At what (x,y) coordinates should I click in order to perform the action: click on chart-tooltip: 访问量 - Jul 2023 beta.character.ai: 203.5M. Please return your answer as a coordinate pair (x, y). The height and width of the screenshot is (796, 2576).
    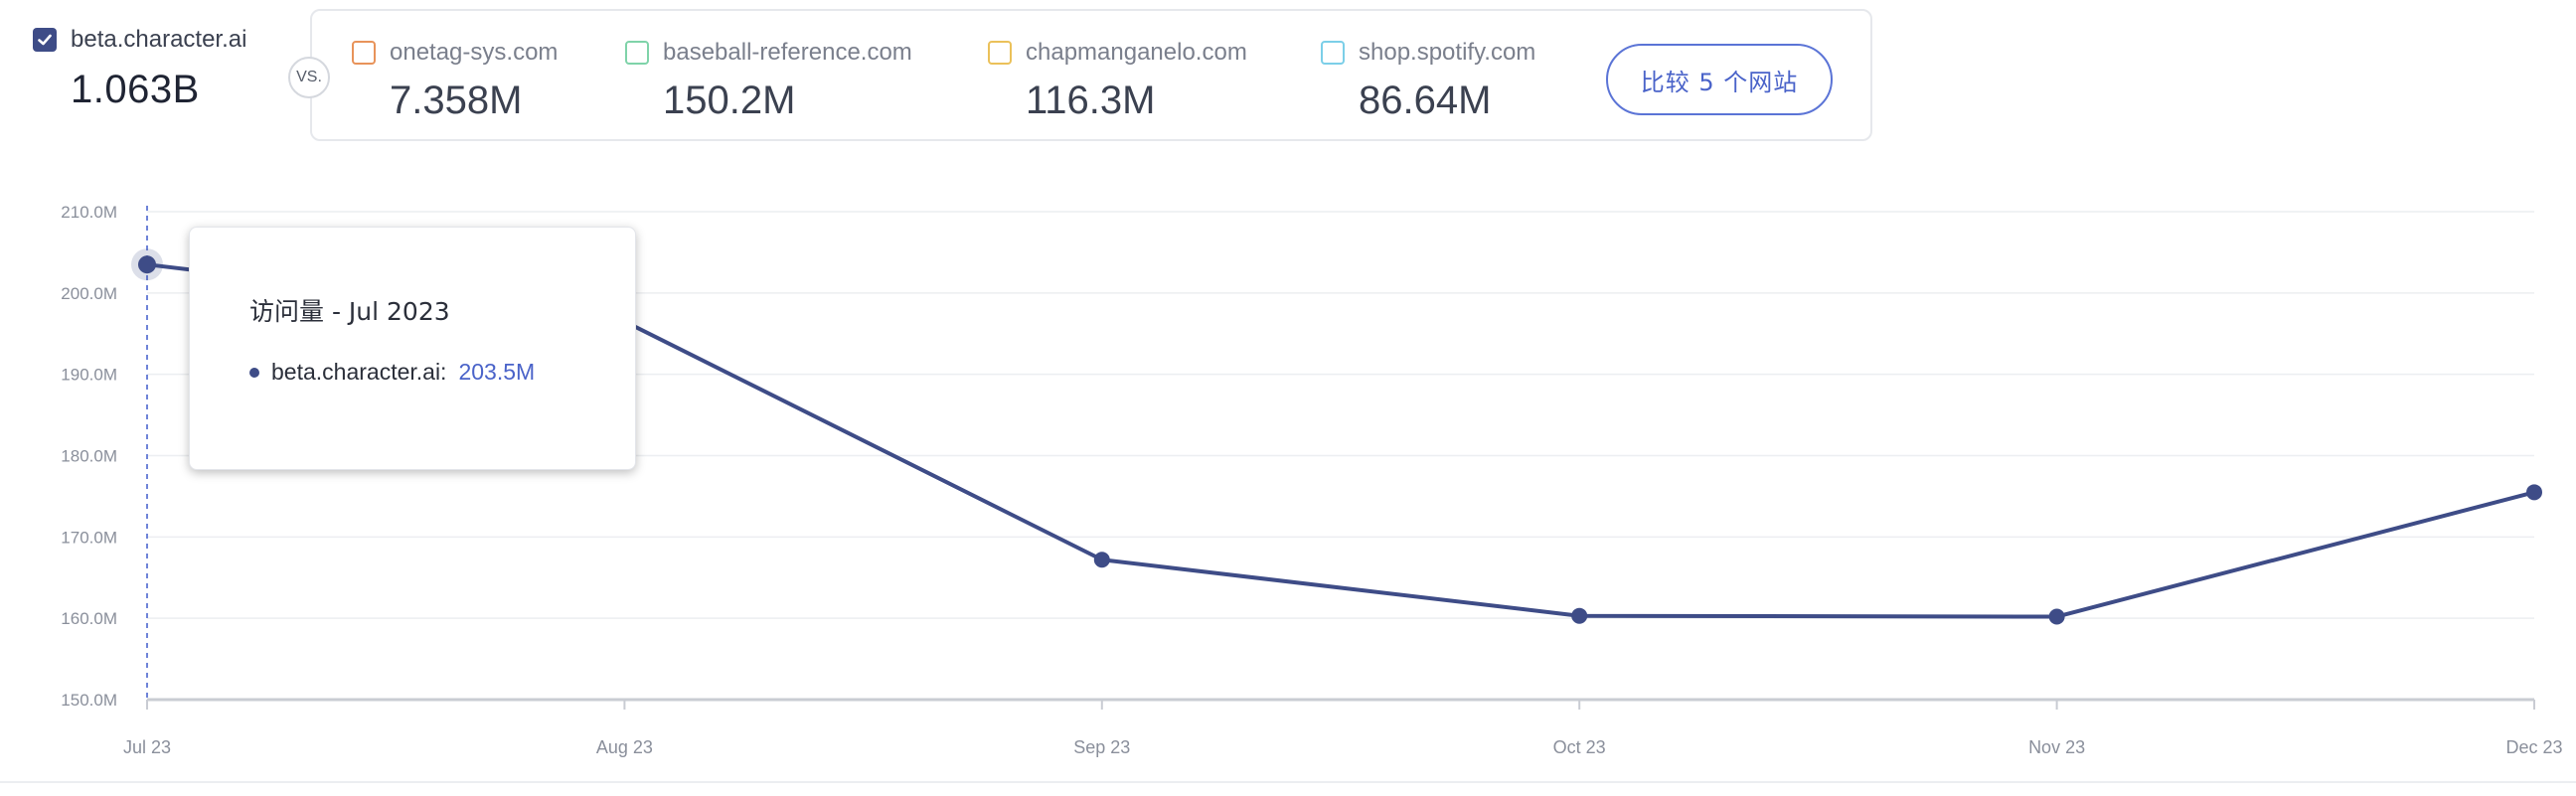
    Looking at the image, I should click on (412, 349).